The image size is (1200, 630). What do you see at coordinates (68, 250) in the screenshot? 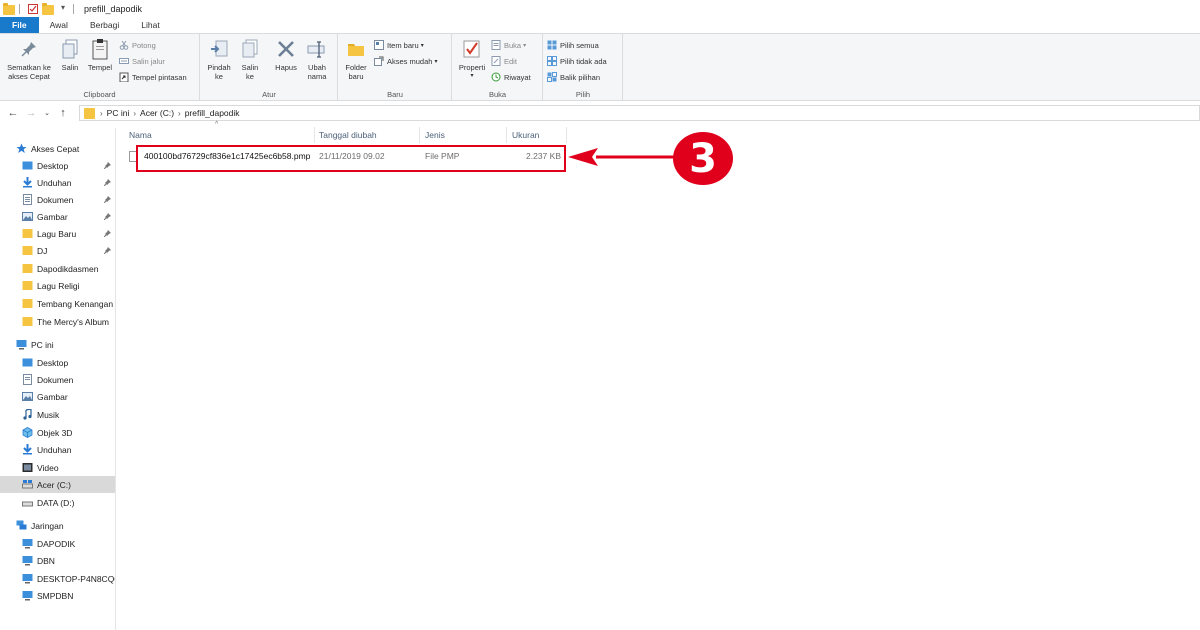
I see `nav-quick-folder: DJ` at bounding box center [68, 250].